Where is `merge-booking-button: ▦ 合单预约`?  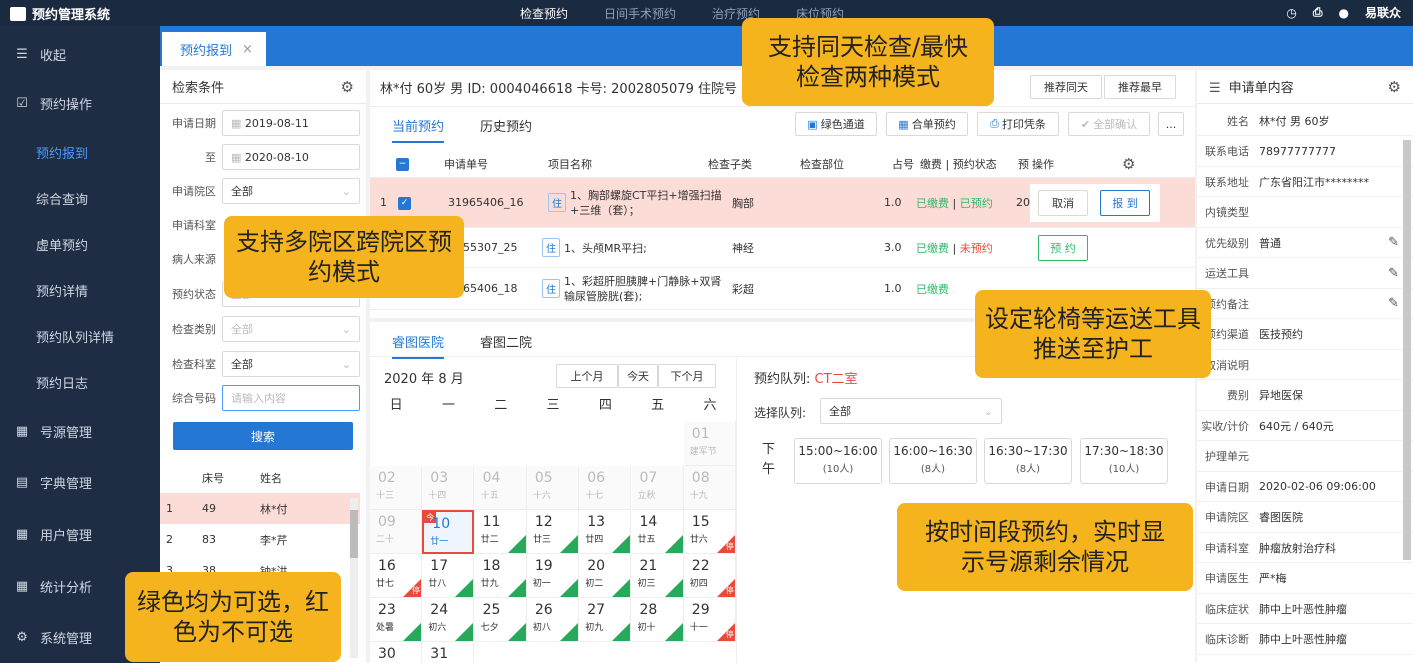 merge-booking-button: ▦ 合单预约 is located at coordinates (927, 124).